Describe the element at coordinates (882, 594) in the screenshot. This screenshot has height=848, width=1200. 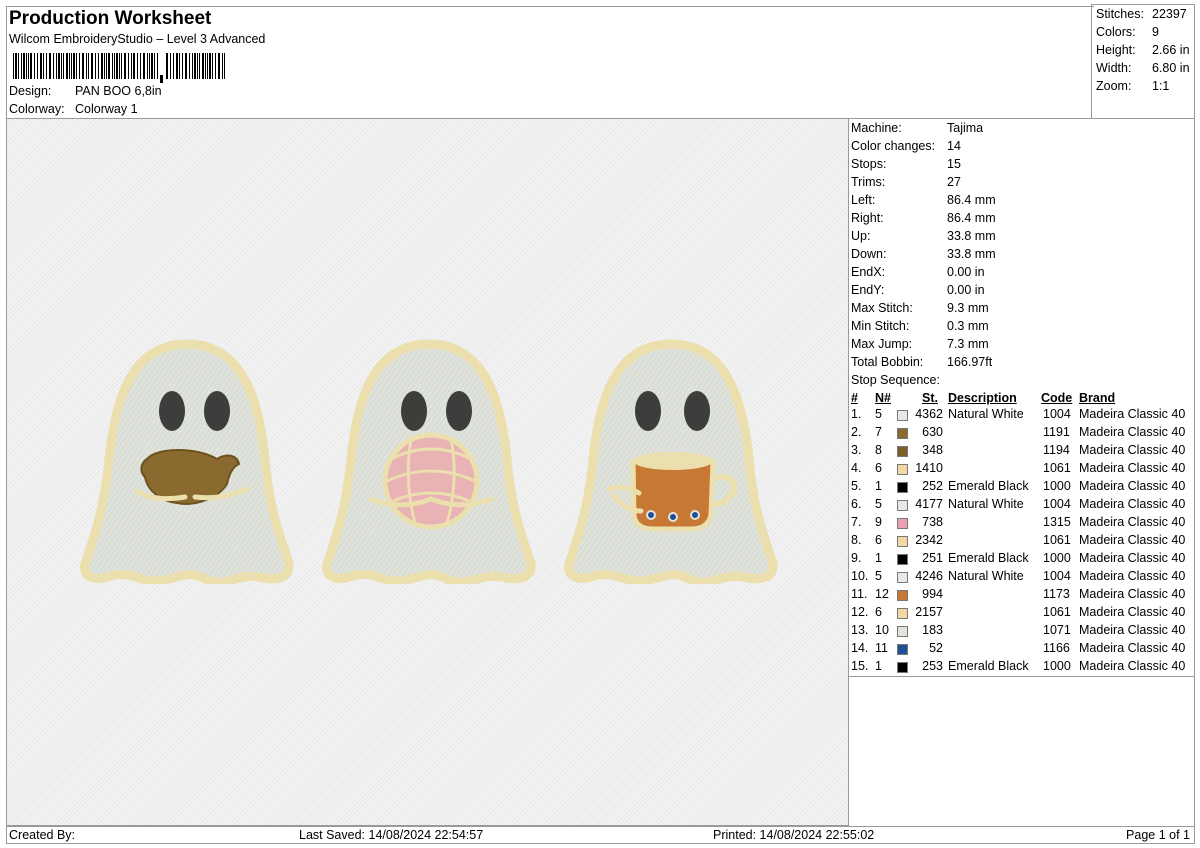
I see `seq-needle: 12` at that location.